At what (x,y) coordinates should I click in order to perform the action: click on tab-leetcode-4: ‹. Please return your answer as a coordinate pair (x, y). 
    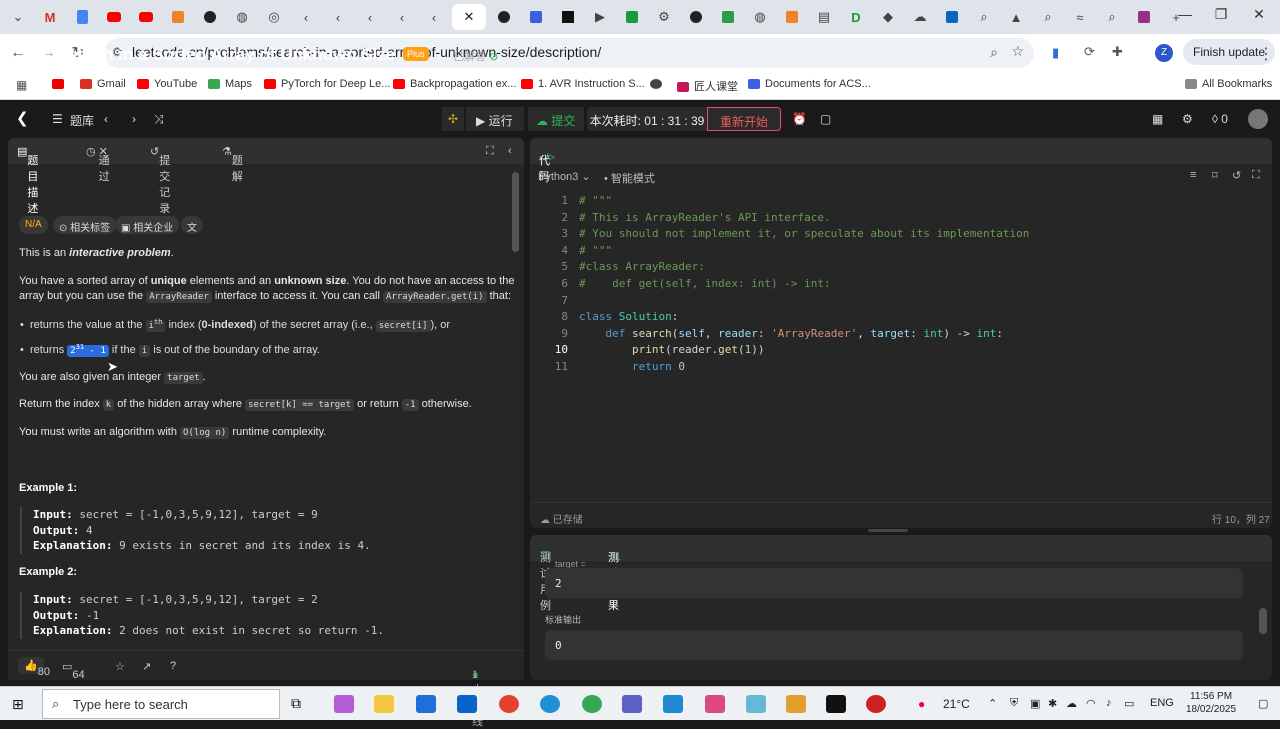
    Looking at the image, I should click on (402, 17).